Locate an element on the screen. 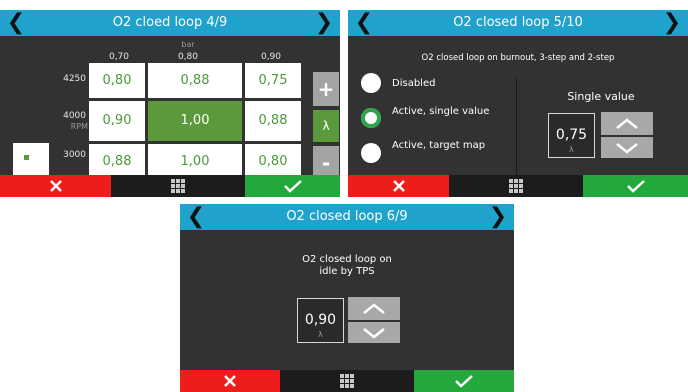 Image resolution: width=688 pixels, height=392 pixels. map-cell: 0,90 is located at coordinates (117, 121).